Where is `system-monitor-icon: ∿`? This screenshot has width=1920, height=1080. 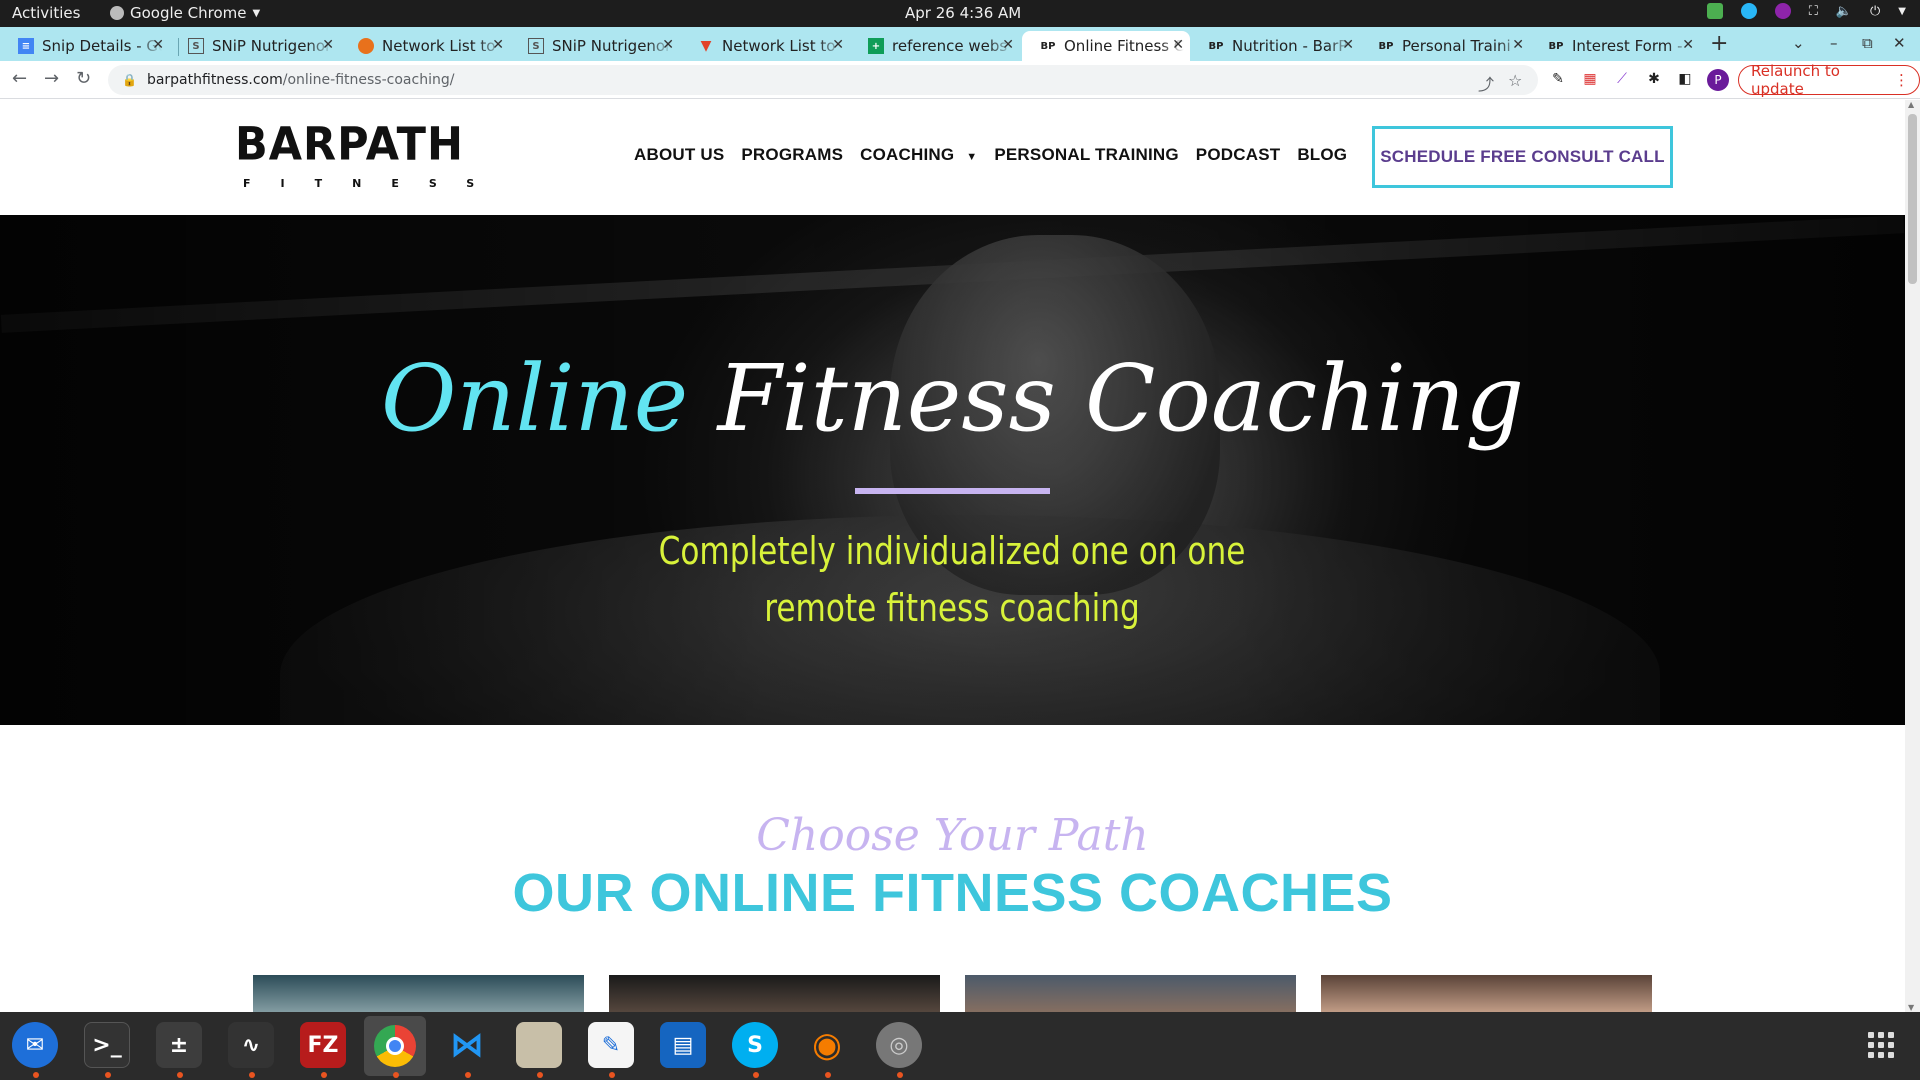
system-monitor-icon: ∿ is located at coordinates (251, 1045).